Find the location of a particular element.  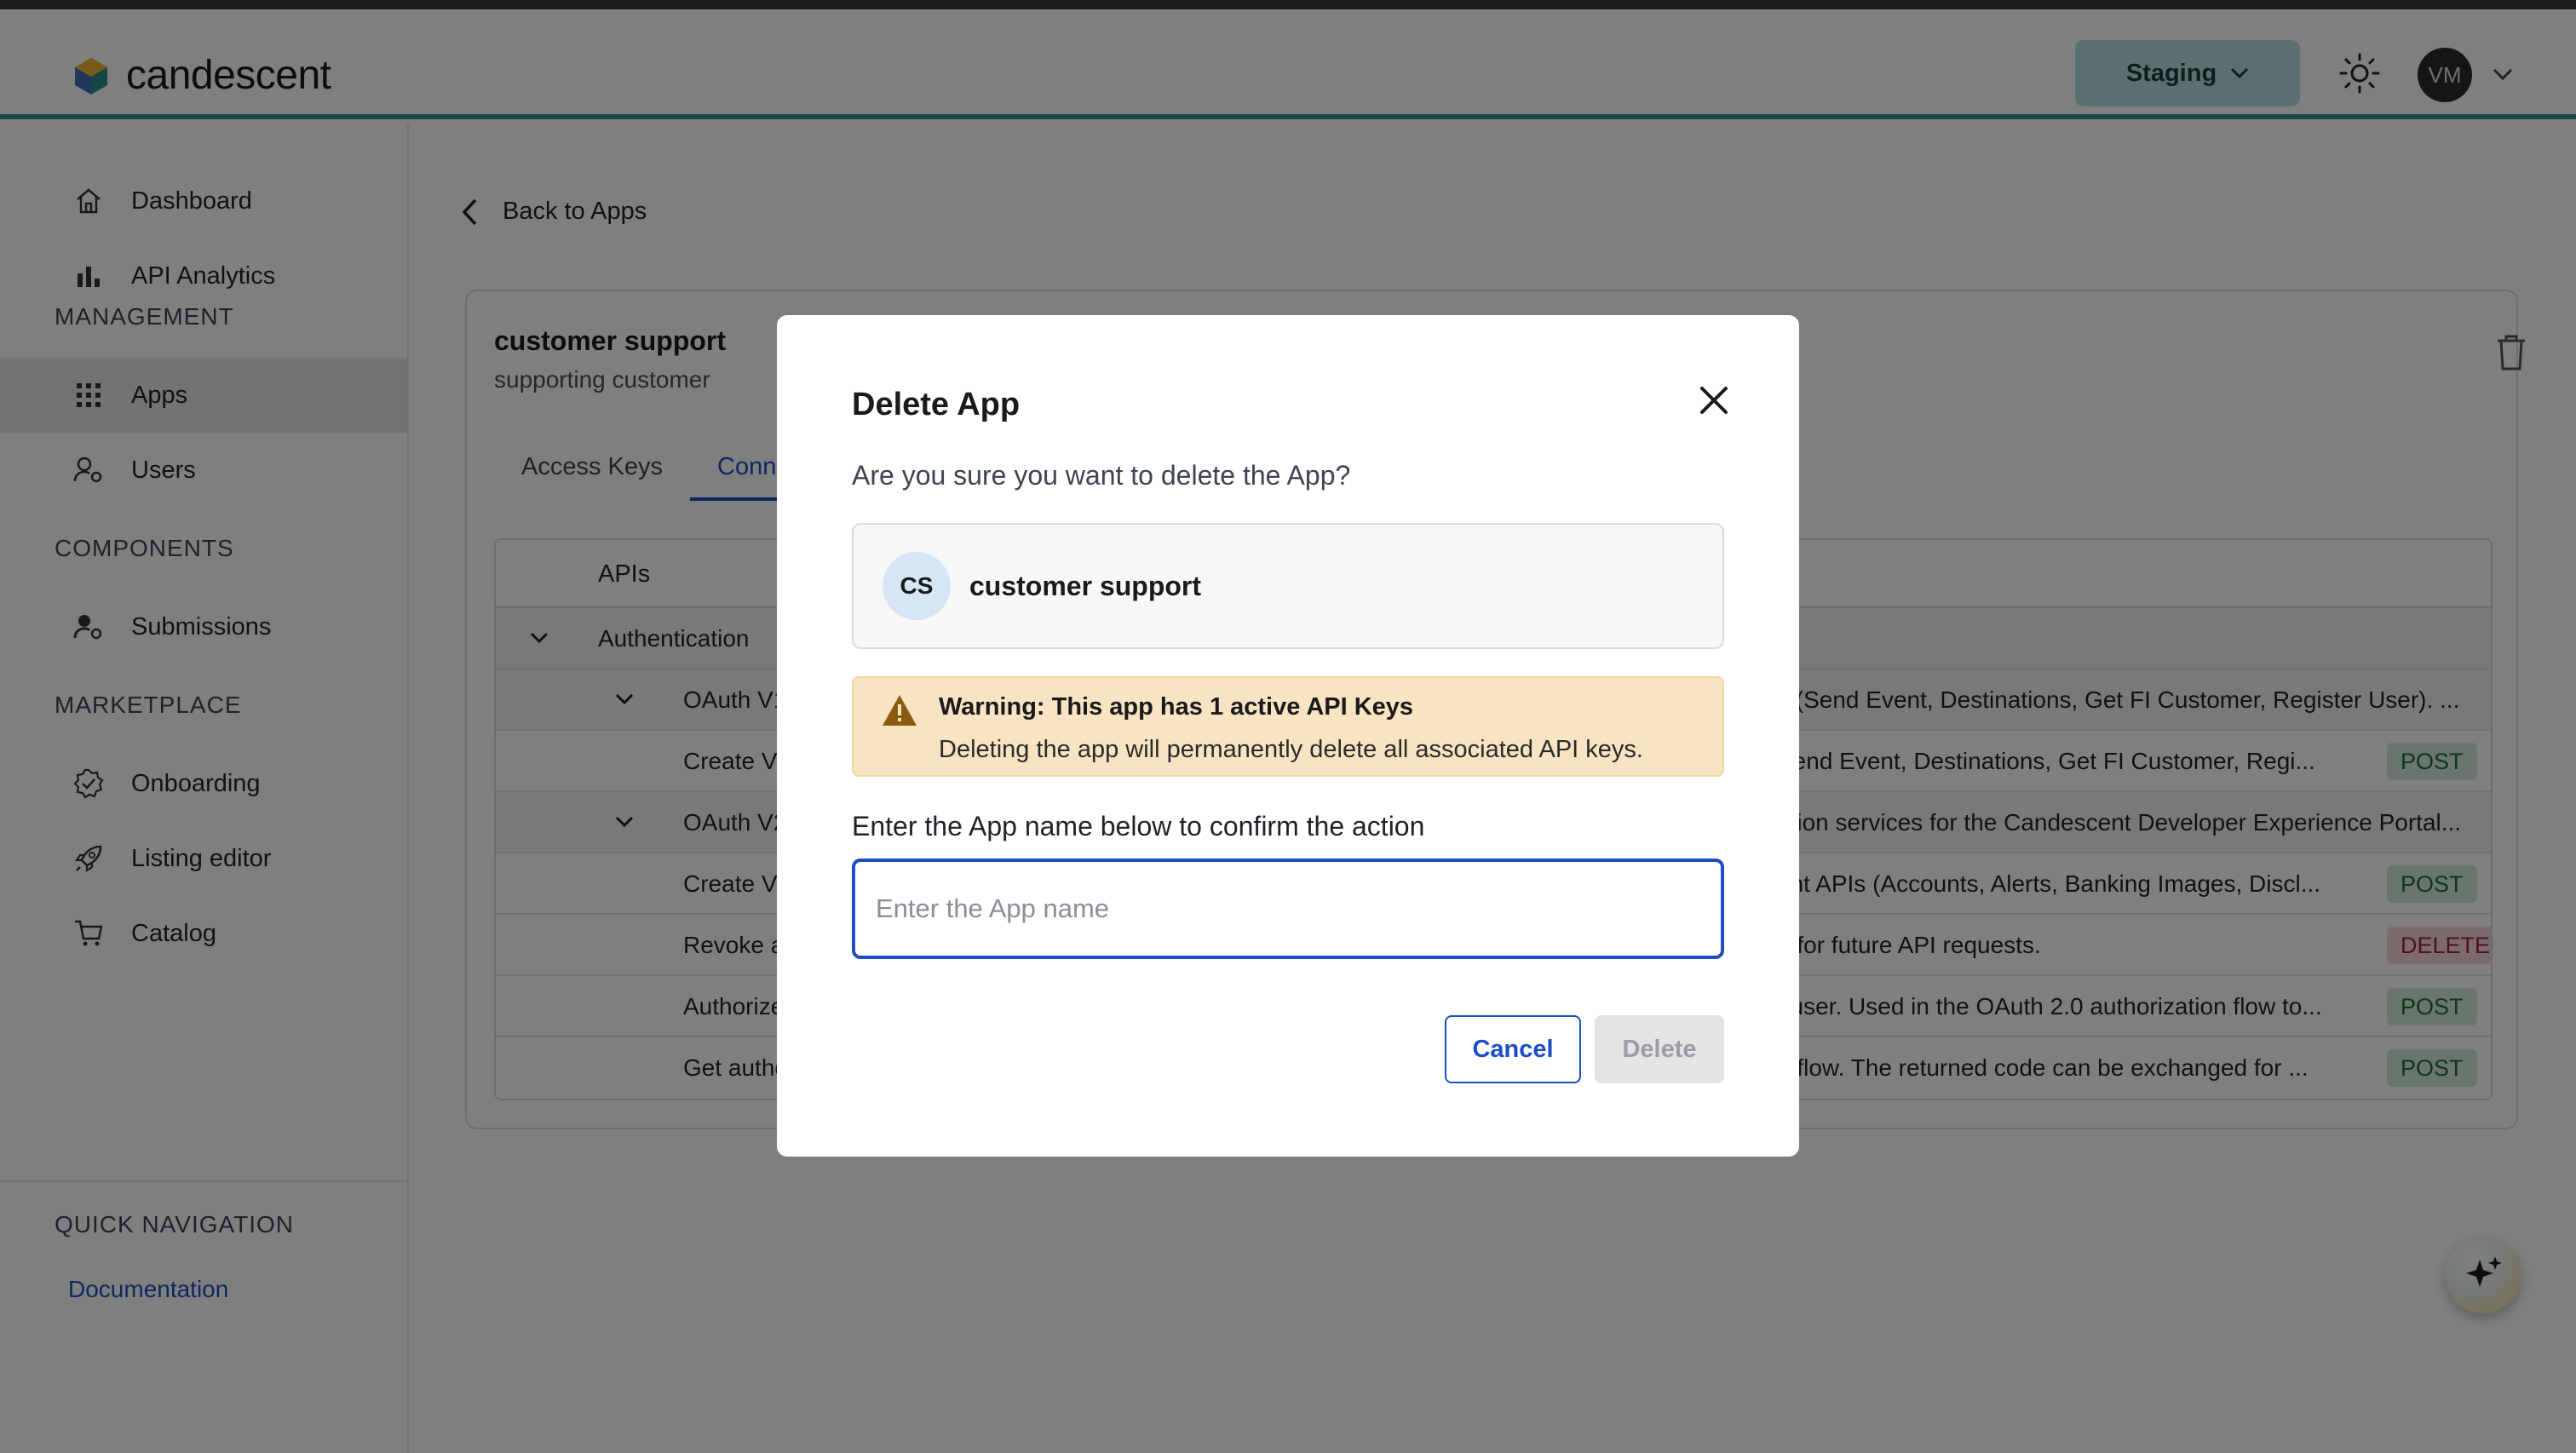

app-avatar: CS is located at coordinates (917, 586).